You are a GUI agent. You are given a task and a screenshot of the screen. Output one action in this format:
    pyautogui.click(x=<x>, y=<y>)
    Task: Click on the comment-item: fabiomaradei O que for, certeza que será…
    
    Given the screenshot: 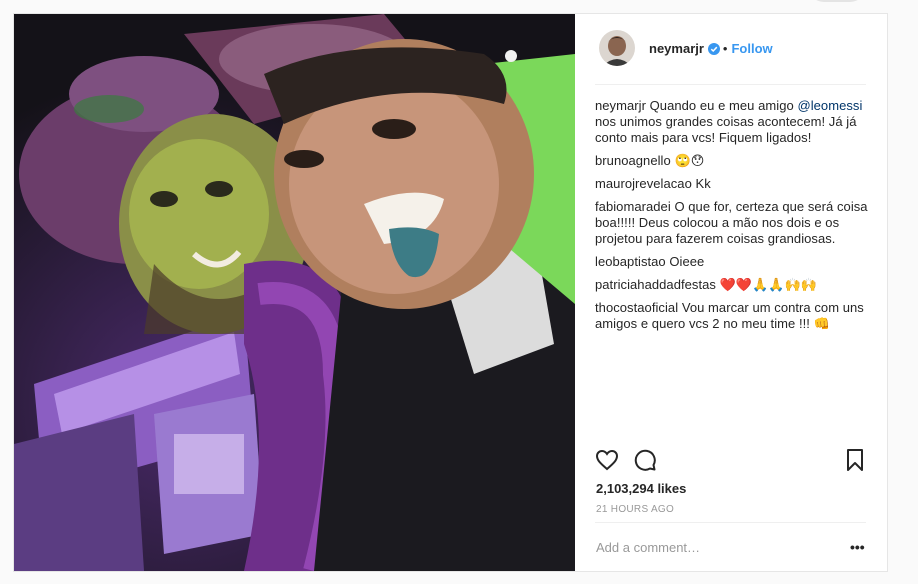 What is the action you would take?
    pyautogui.click(x=732, y=223)
    